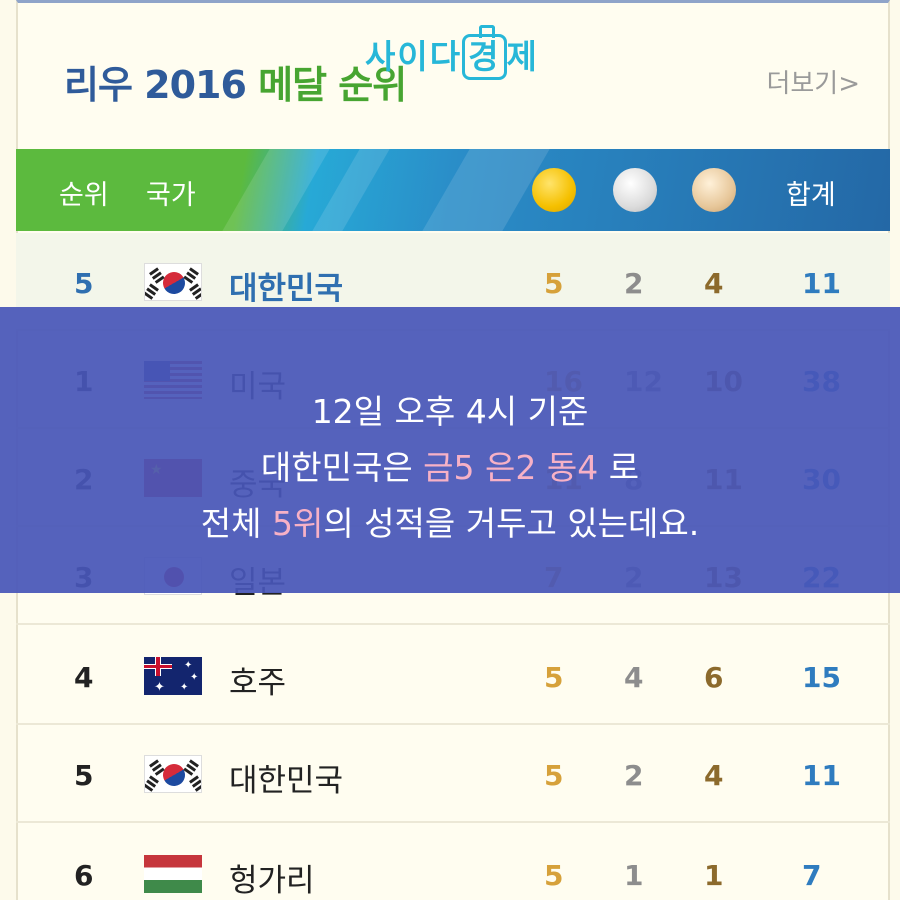 The height and width of the screenshot is (900, 900). What do you see at coordinates (235, 85) in the screenshot?
I see `page-title: 리우 2016 메달 순위` at bounding box center [235, 85].